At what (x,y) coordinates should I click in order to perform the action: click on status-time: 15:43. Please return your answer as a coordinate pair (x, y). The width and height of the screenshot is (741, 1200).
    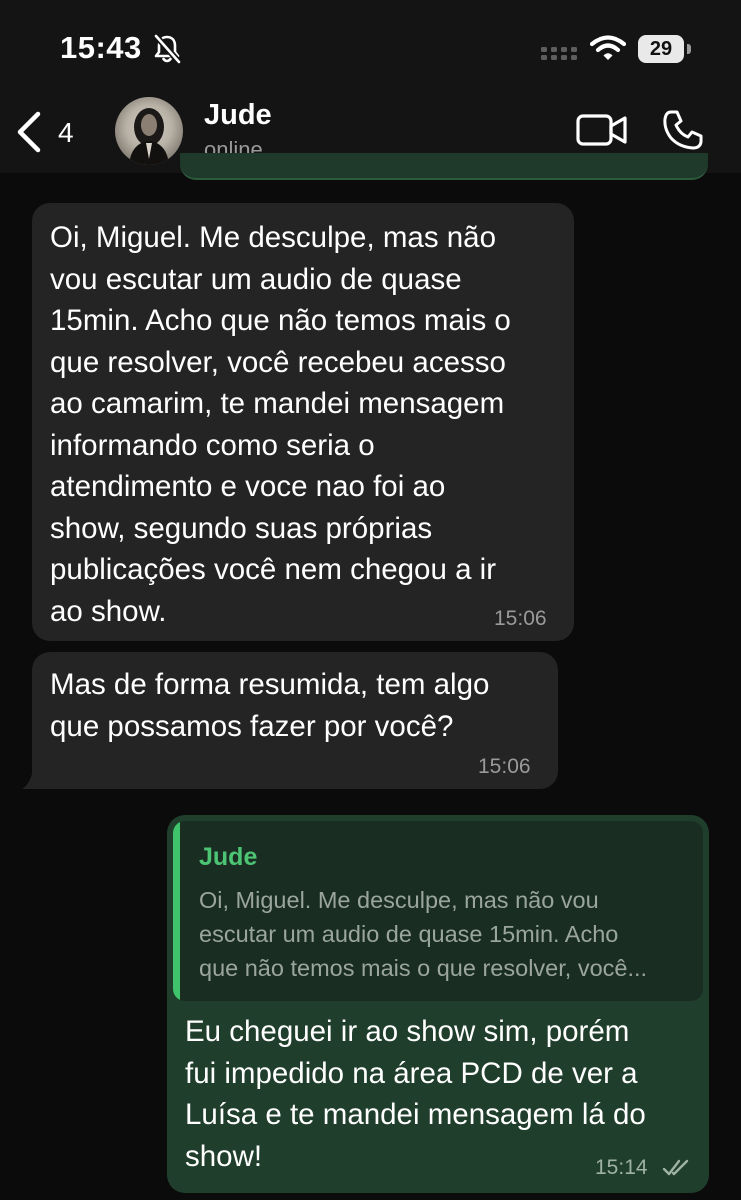
    Looking at the image, I should click on (101, 47).